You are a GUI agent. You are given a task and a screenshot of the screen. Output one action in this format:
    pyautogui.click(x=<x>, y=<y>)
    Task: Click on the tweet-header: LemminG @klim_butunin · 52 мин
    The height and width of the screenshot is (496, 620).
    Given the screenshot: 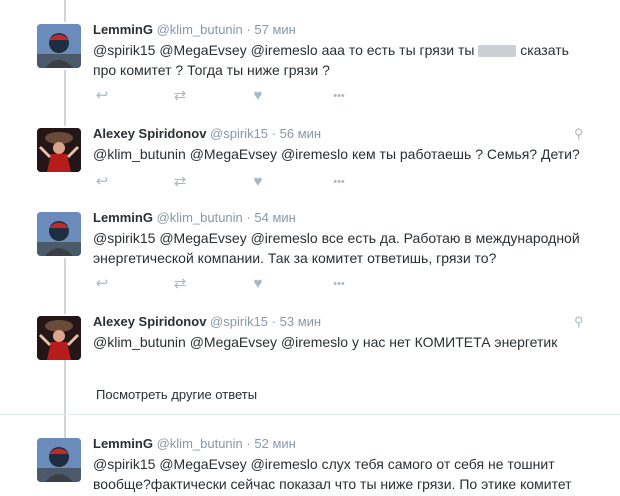 What is the action you would take?
    pyautogui.click(x=194, y=443)
    